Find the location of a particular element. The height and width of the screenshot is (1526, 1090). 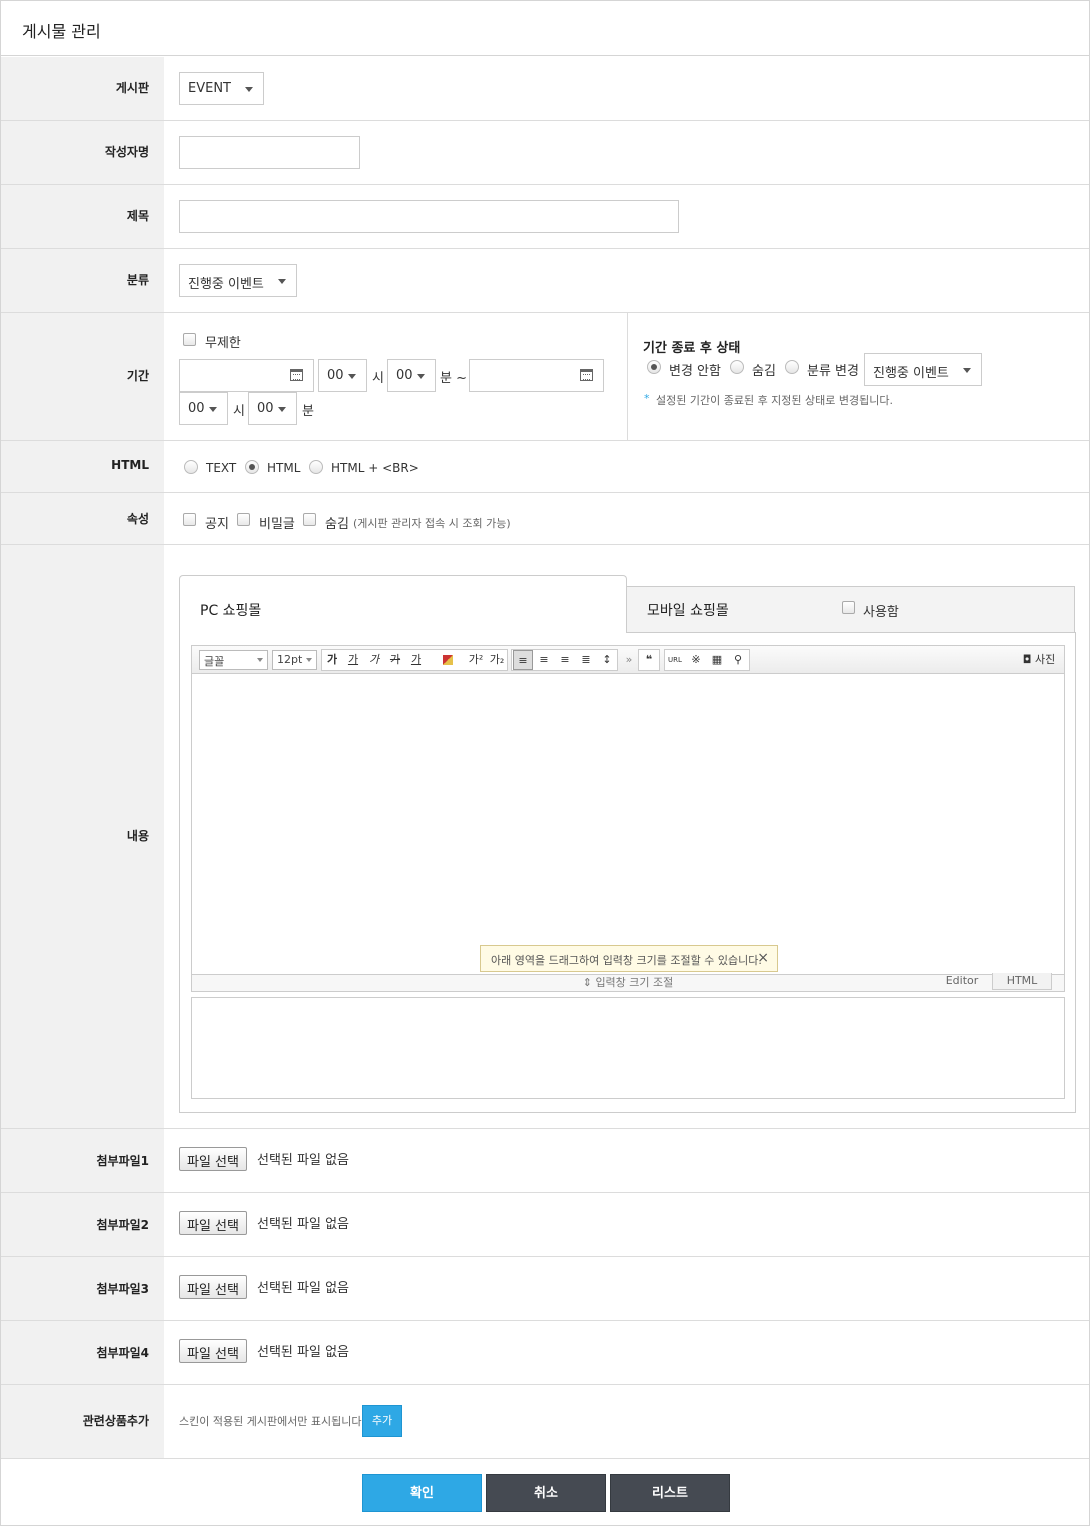

html-source-area is located at coordinates (628, 1048).